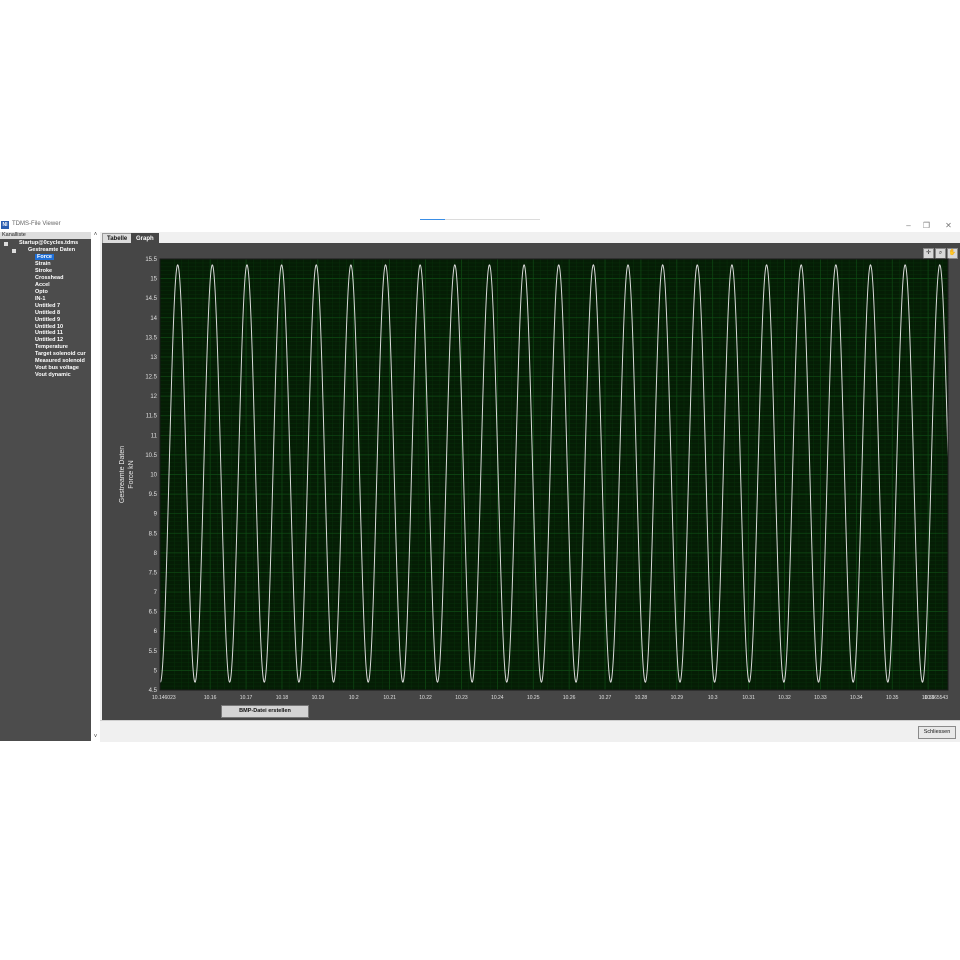  Describe the element at coordinates (153, 476) in the screenshot. I see `y-tick-label: 10` at that location.